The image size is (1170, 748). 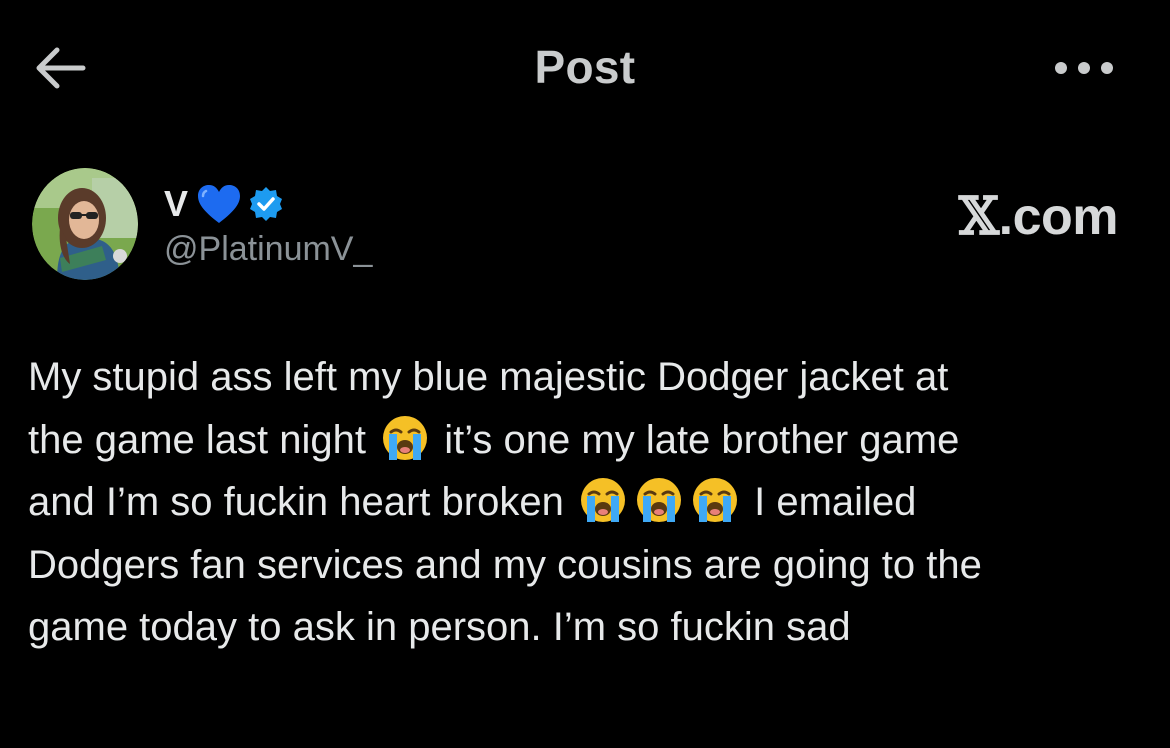 I want to click on user-handle: @PlatinumV_, so click(x=268, y=249).